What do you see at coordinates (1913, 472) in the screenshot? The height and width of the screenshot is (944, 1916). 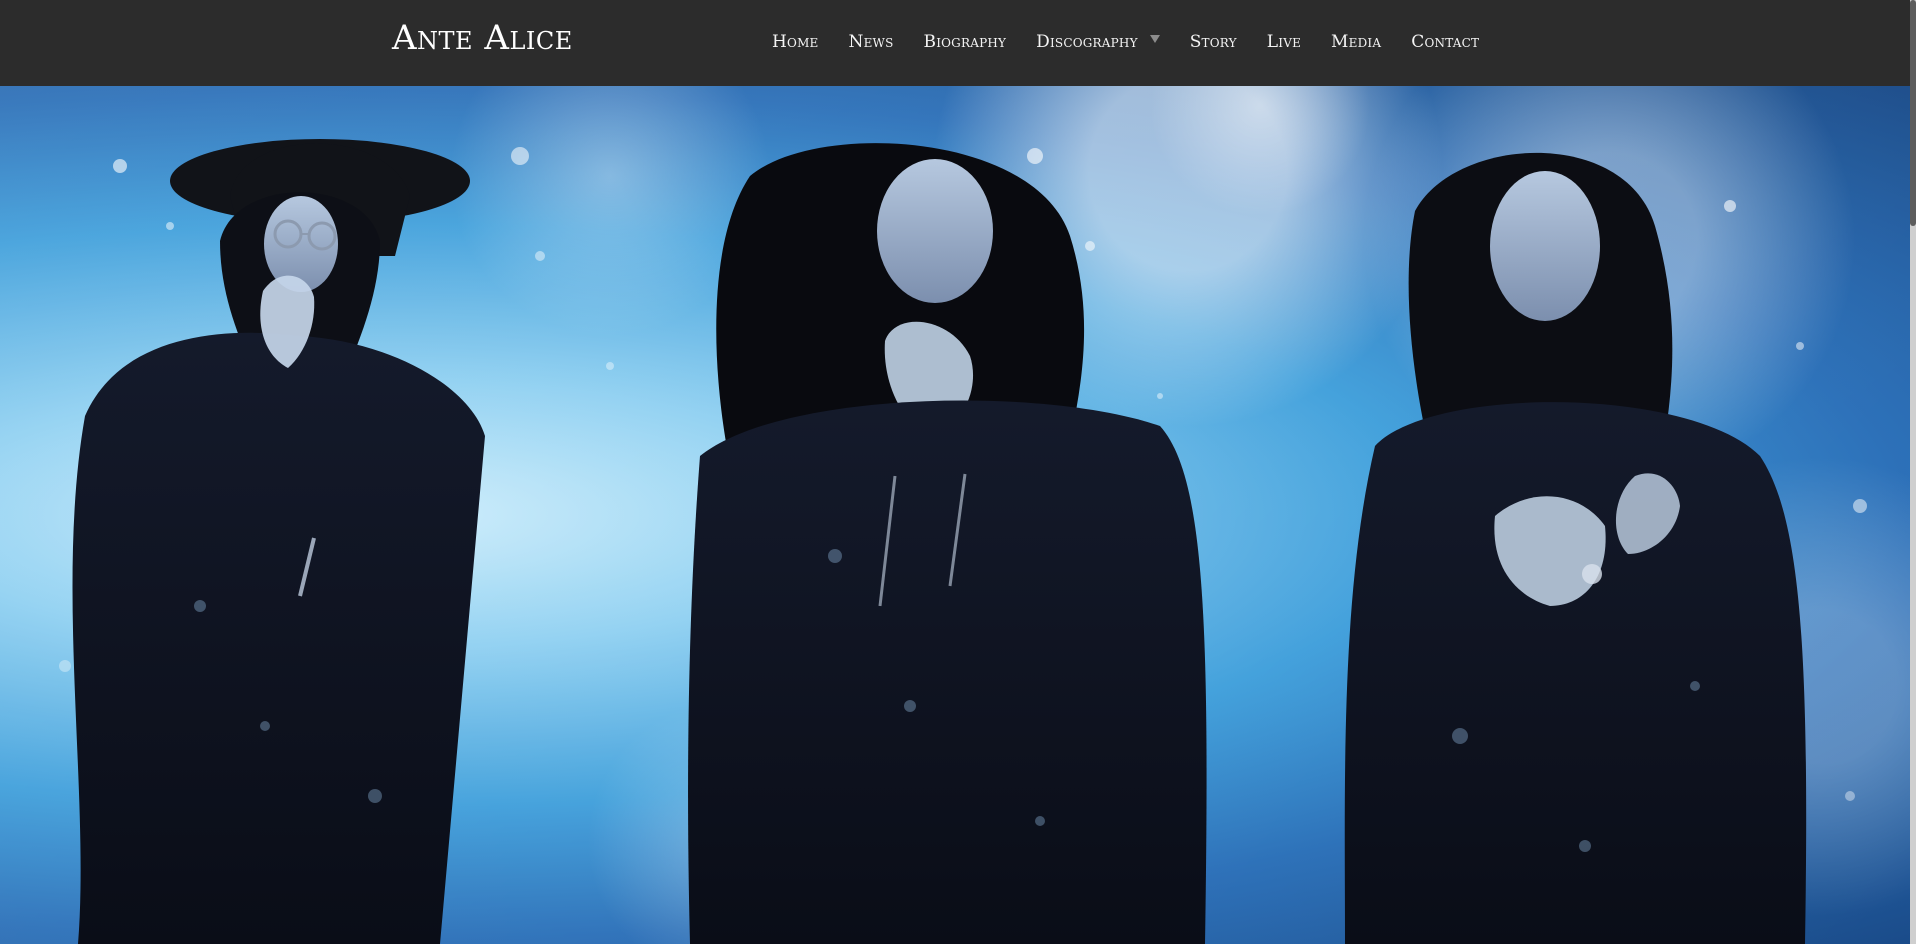 I see `page-scrollbar` at bounding box center [1913, 472].